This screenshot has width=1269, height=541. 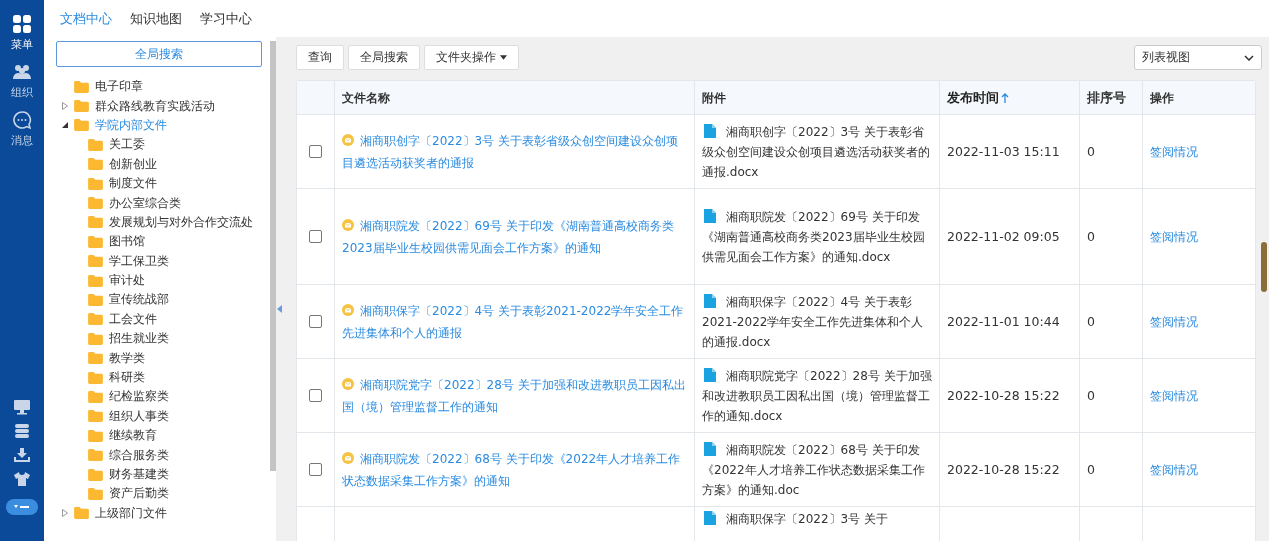 What do you see at coordinates (1249, 57) in the screenshot?
I see `chevron-down-icon` at bounding box center [1249, 57].